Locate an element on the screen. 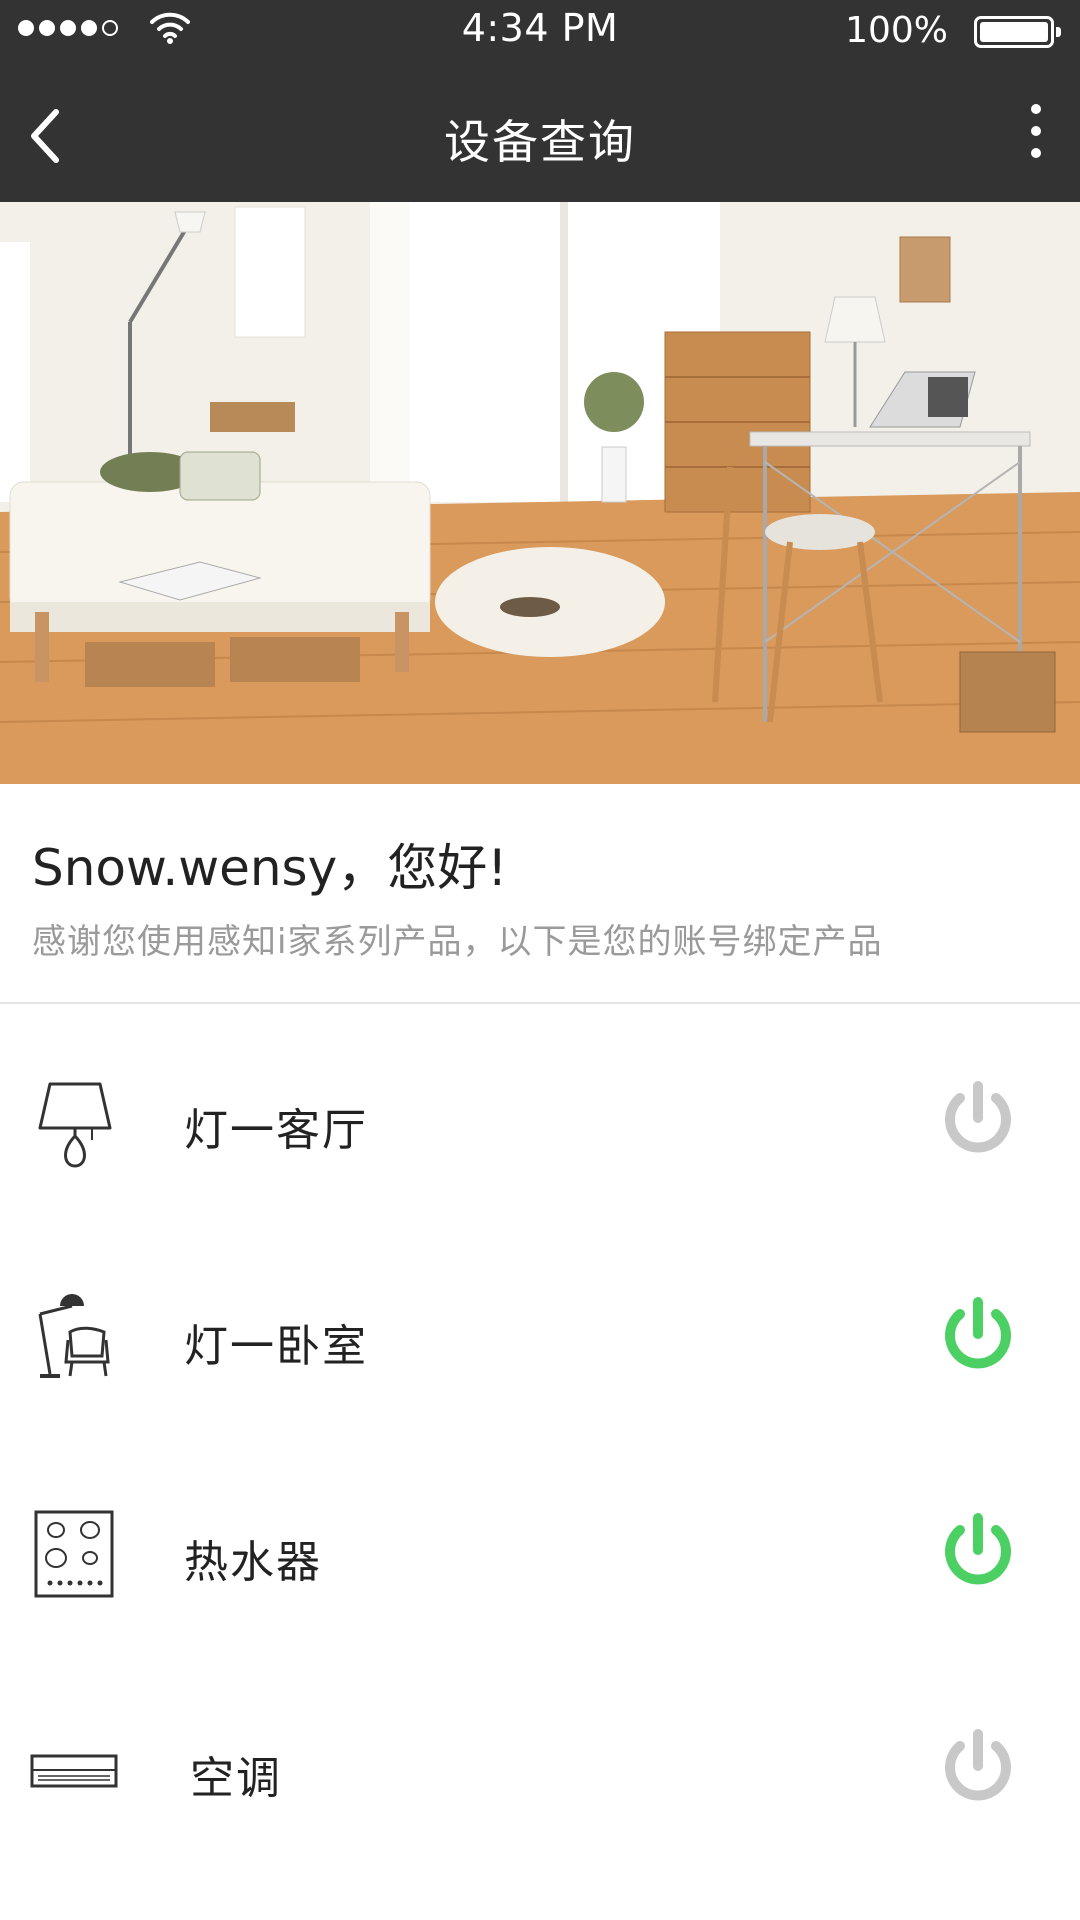  lamp-icon is located at coordinates (75, 1125).